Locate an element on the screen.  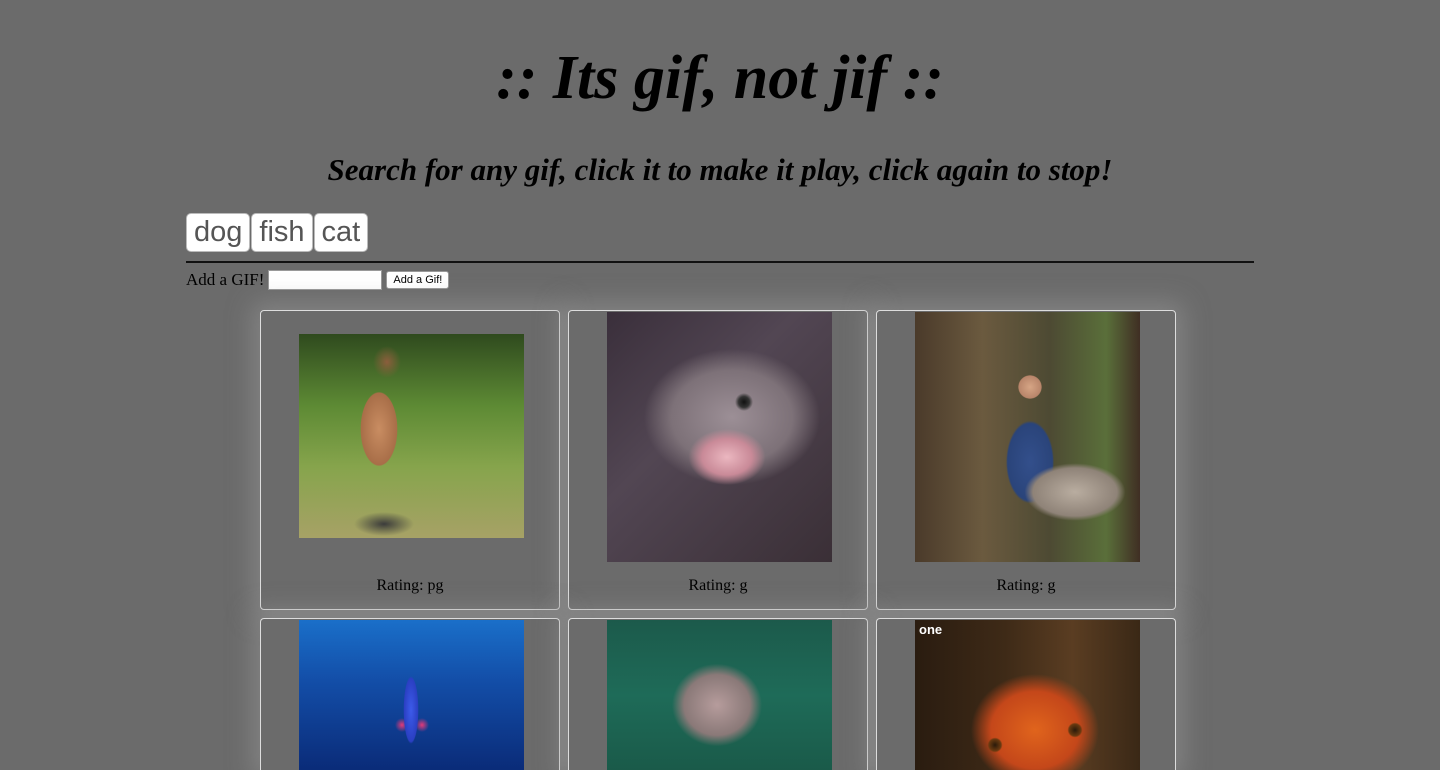
gif-image-puffer-fish is located at coordinates (719, 695).